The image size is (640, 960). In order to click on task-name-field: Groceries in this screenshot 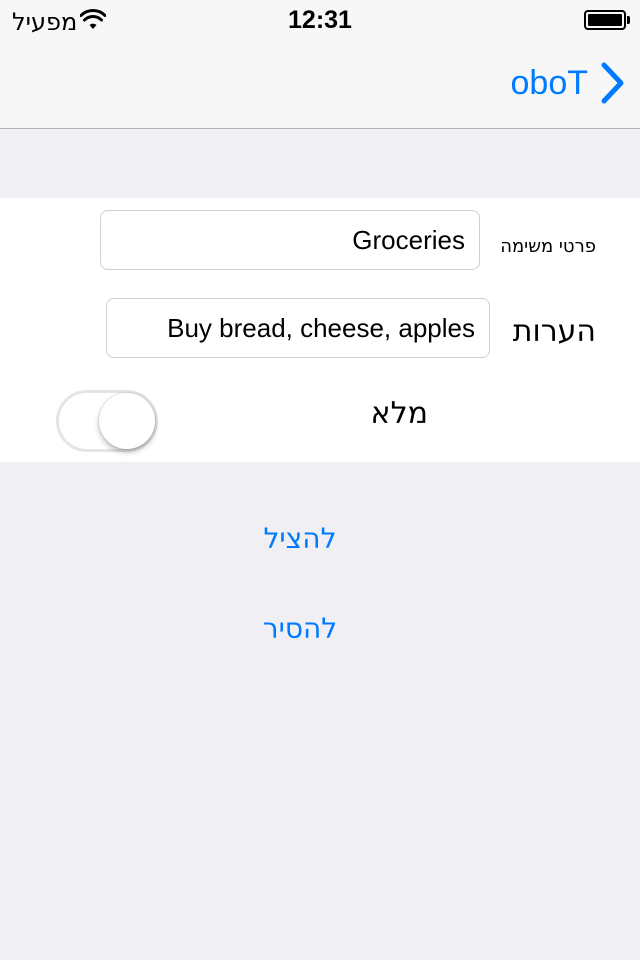, I will do `click(290, 240)`.